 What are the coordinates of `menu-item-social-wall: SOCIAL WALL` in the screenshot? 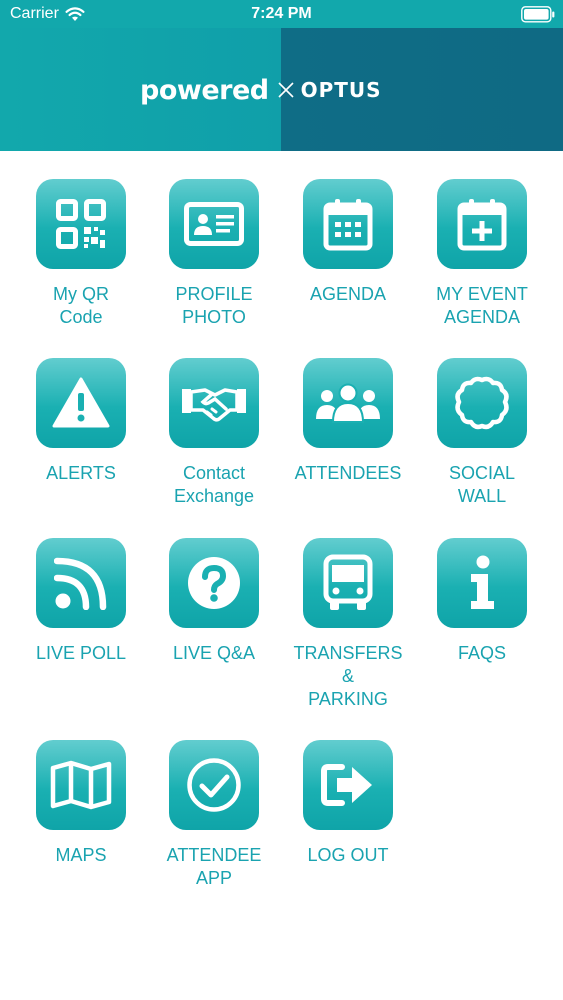 It's located at (482, 433).